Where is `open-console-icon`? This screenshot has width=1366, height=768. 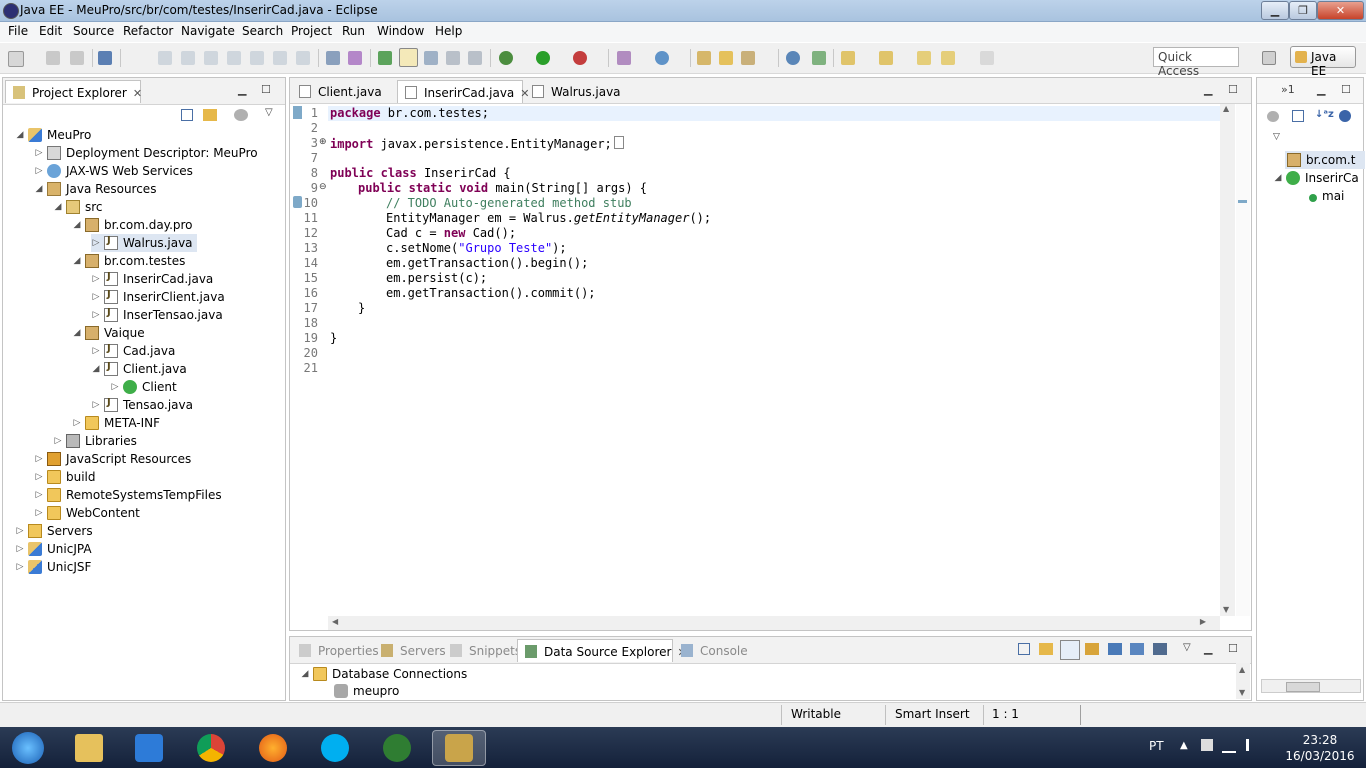
open-console-icon is located at coordinates (105, 58).